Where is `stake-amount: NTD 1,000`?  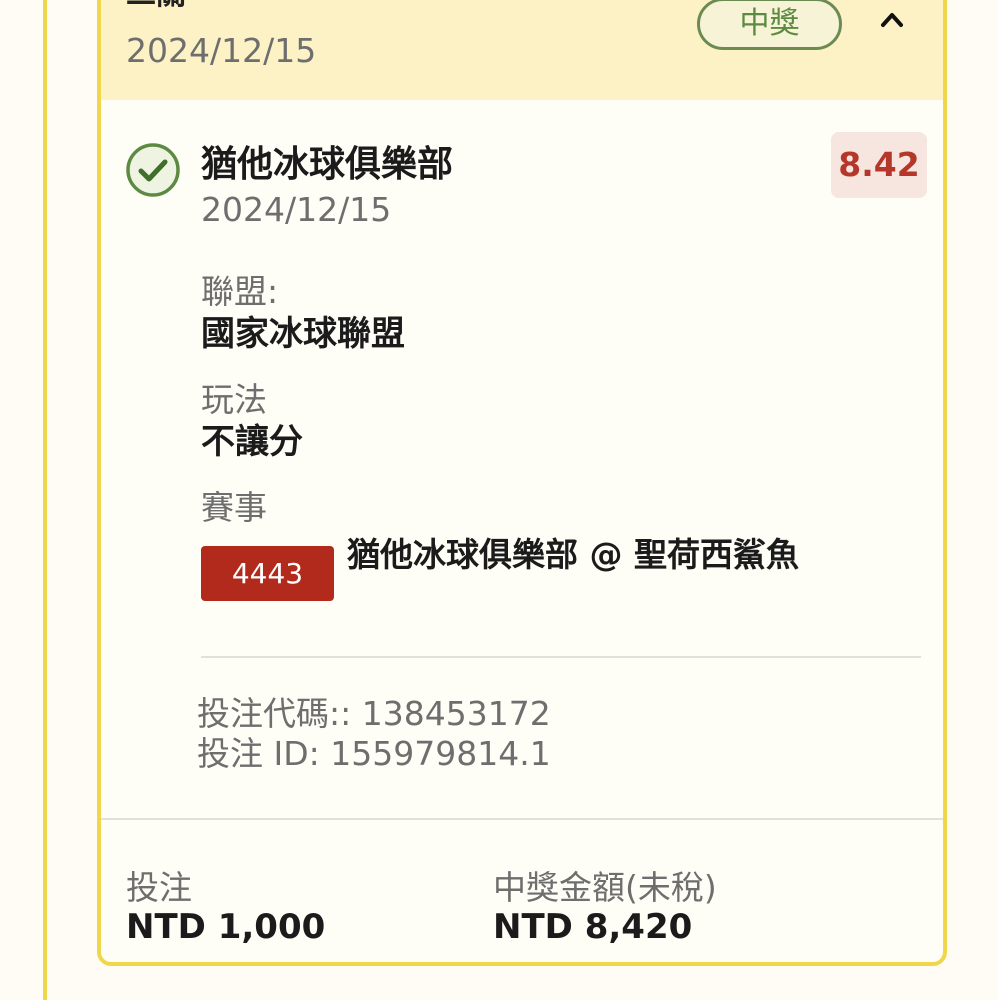
stake-amount: NTD 1,000 is located at coordinates (226, 927).